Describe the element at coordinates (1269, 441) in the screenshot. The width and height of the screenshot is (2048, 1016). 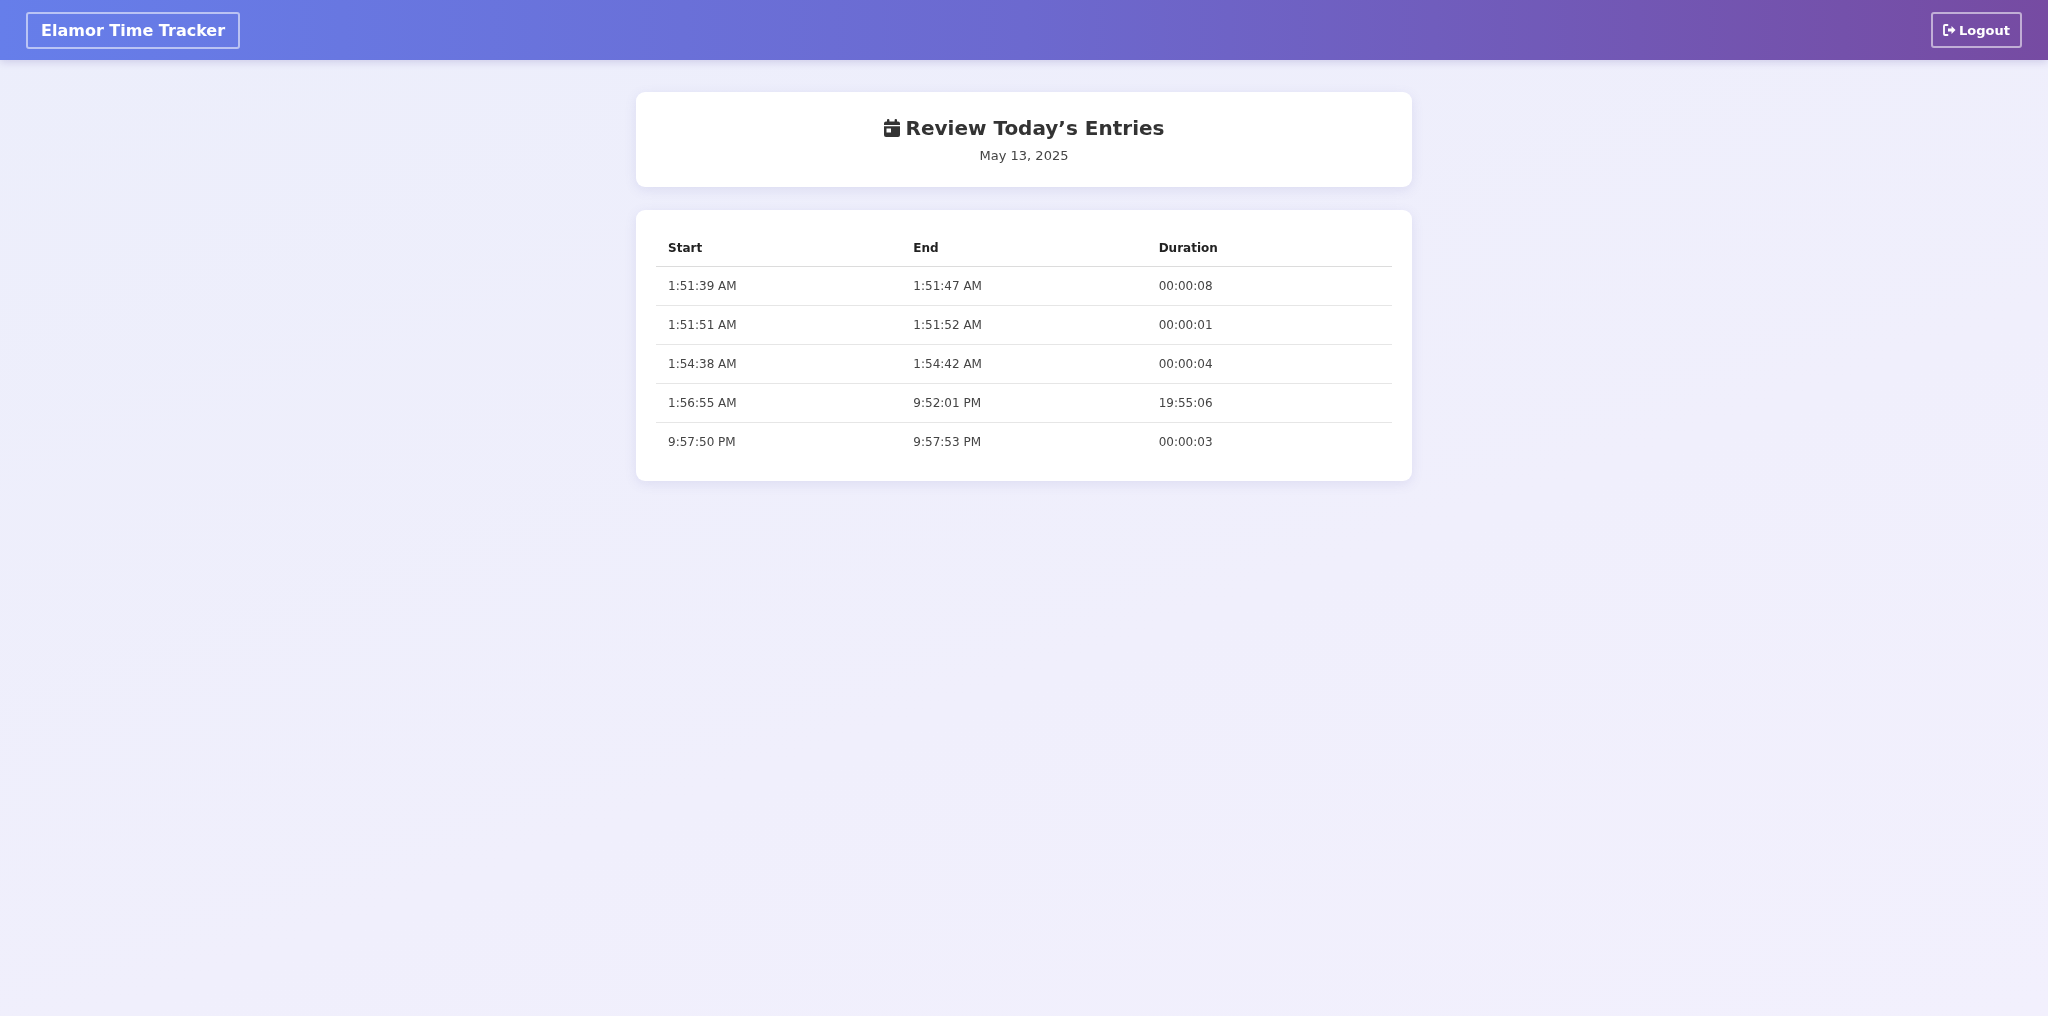
I see `table-cell: 00:00:03` at that location.